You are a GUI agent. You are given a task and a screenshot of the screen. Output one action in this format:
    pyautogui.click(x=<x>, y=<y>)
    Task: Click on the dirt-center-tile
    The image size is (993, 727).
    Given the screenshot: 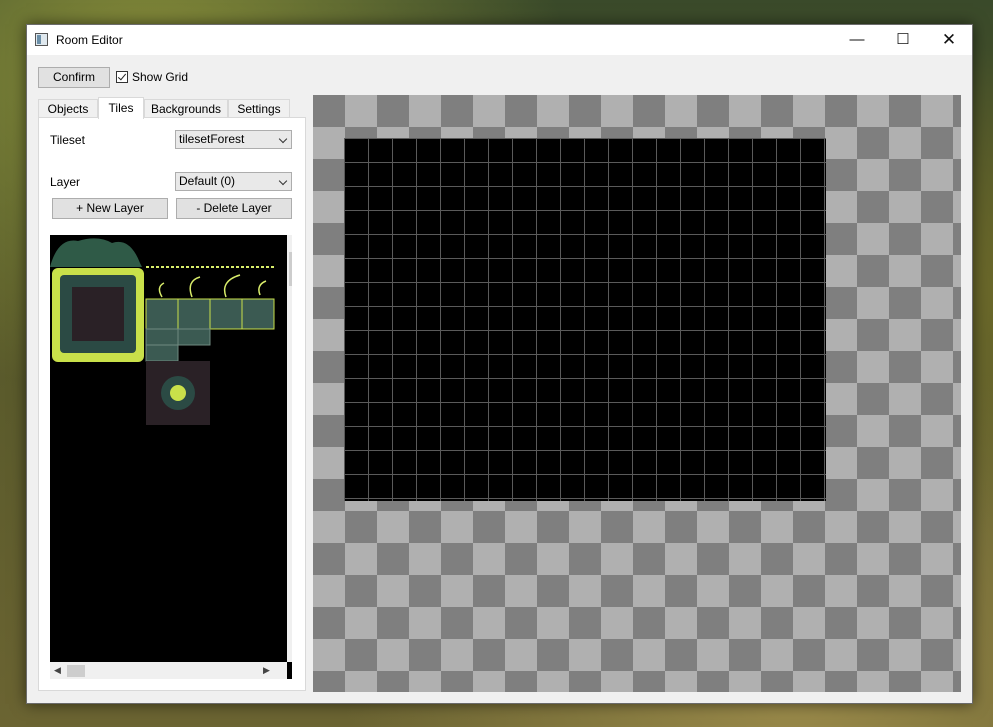 What is the action you would take?
    pyautogui.click(x=98, y=314)
    